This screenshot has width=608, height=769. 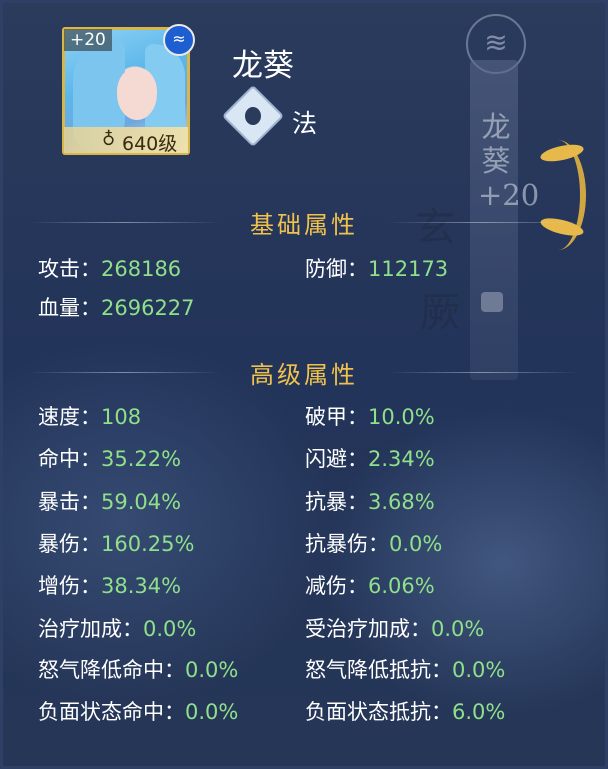 I want to click on stat-damage-bonus: 增伤：38.34%, so click(x=110, y=586).